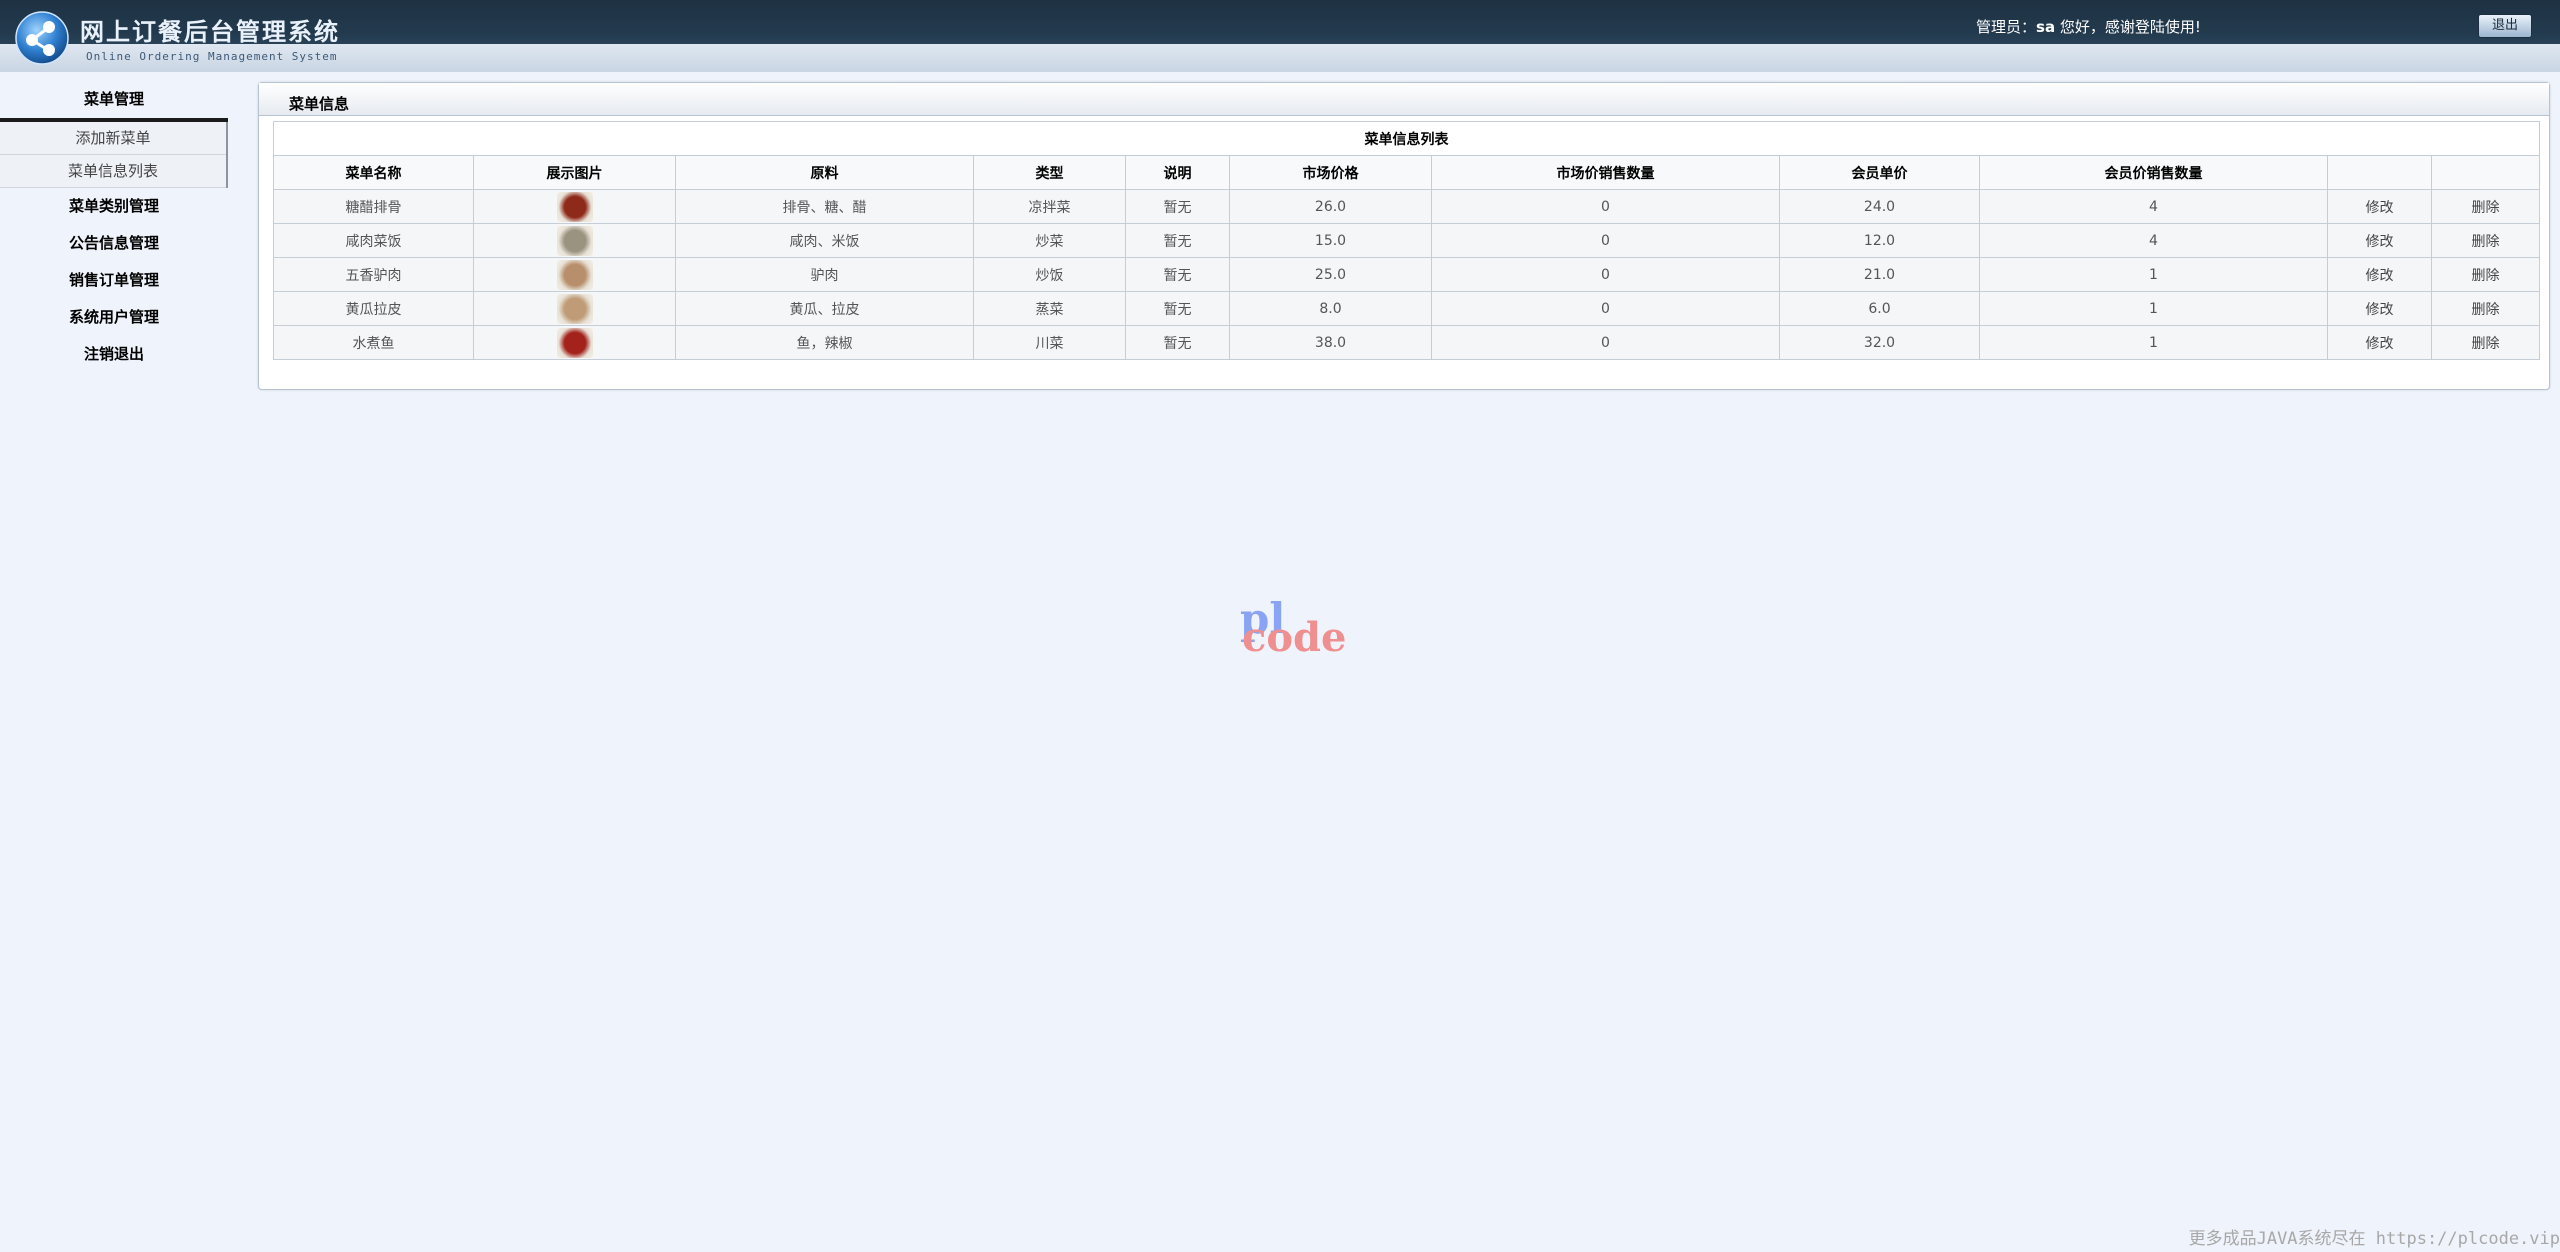 The height and width of the screenshot is (1252, 2560). Describe the element at coordinates (114, 243) in the screenshot. I see `sidebar-item-notice-management: 公告信息管理` at that location.